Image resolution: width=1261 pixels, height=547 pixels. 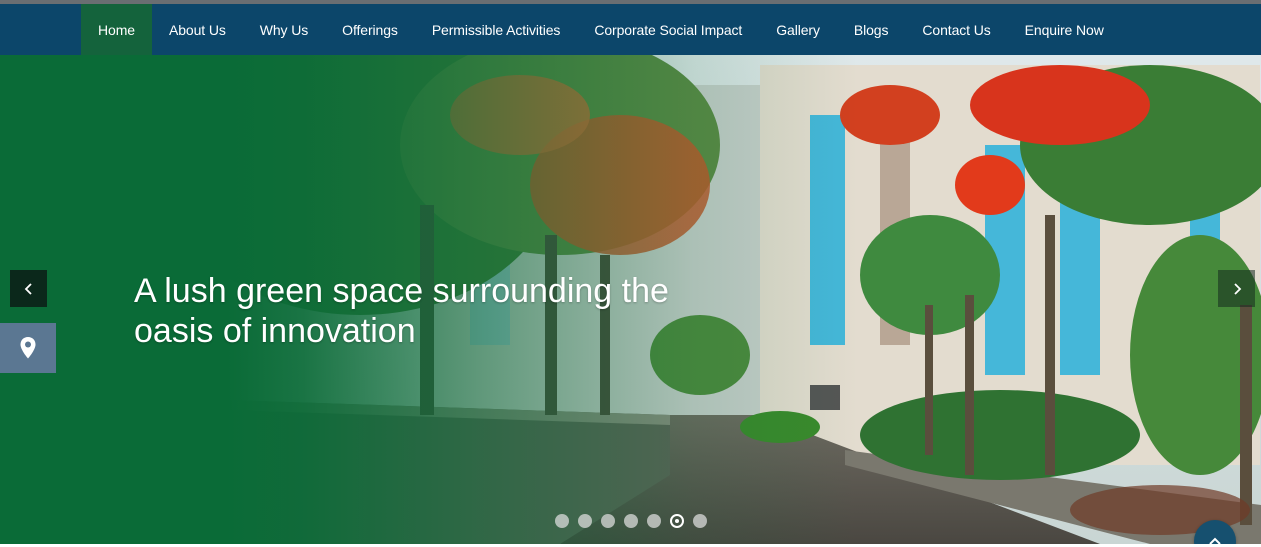 I want to click on nav-item-home: Home, so click(x=116, y=29).